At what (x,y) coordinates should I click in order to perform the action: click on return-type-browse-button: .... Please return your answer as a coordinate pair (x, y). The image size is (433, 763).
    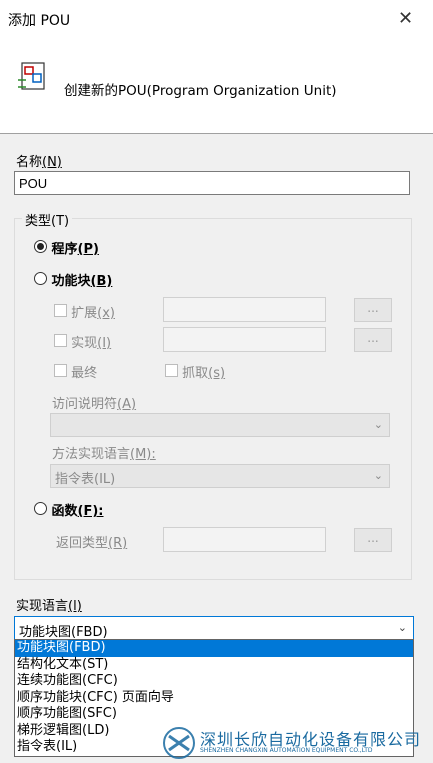
    Looking at the image, I should click on (373, 540).